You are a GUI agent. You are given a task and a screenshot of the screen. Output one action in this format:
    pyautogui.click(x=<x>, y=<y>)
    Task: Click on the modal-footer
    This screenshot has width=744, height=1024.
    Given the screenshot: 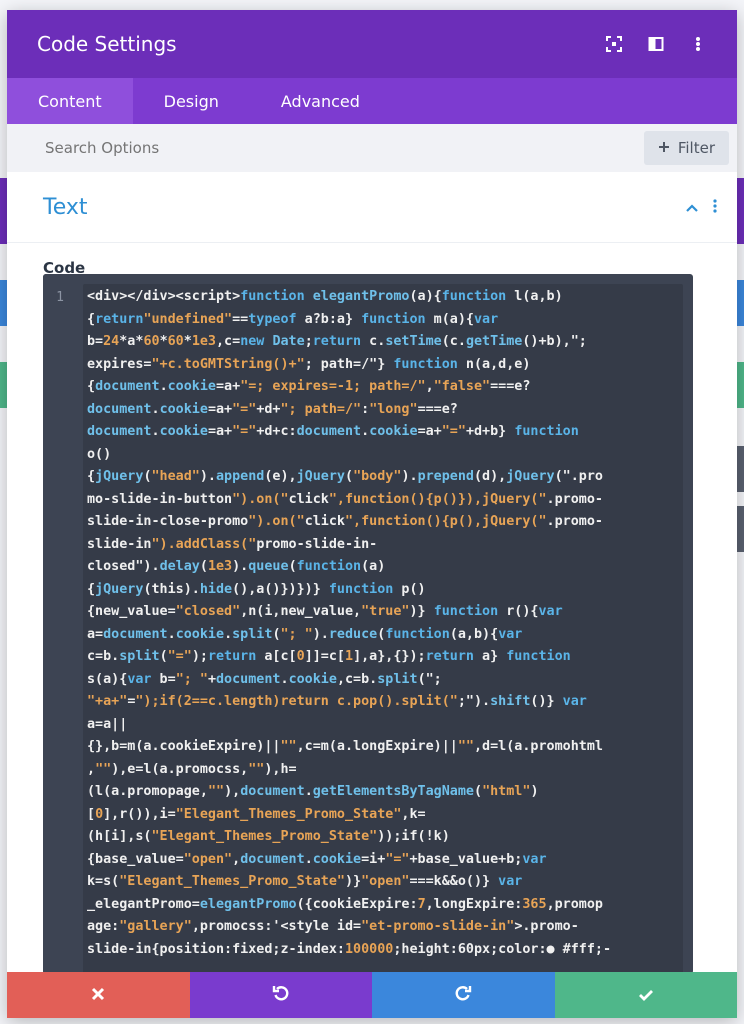 What is the action you would take?
    pyautogui.click(x=372, y=995)
    